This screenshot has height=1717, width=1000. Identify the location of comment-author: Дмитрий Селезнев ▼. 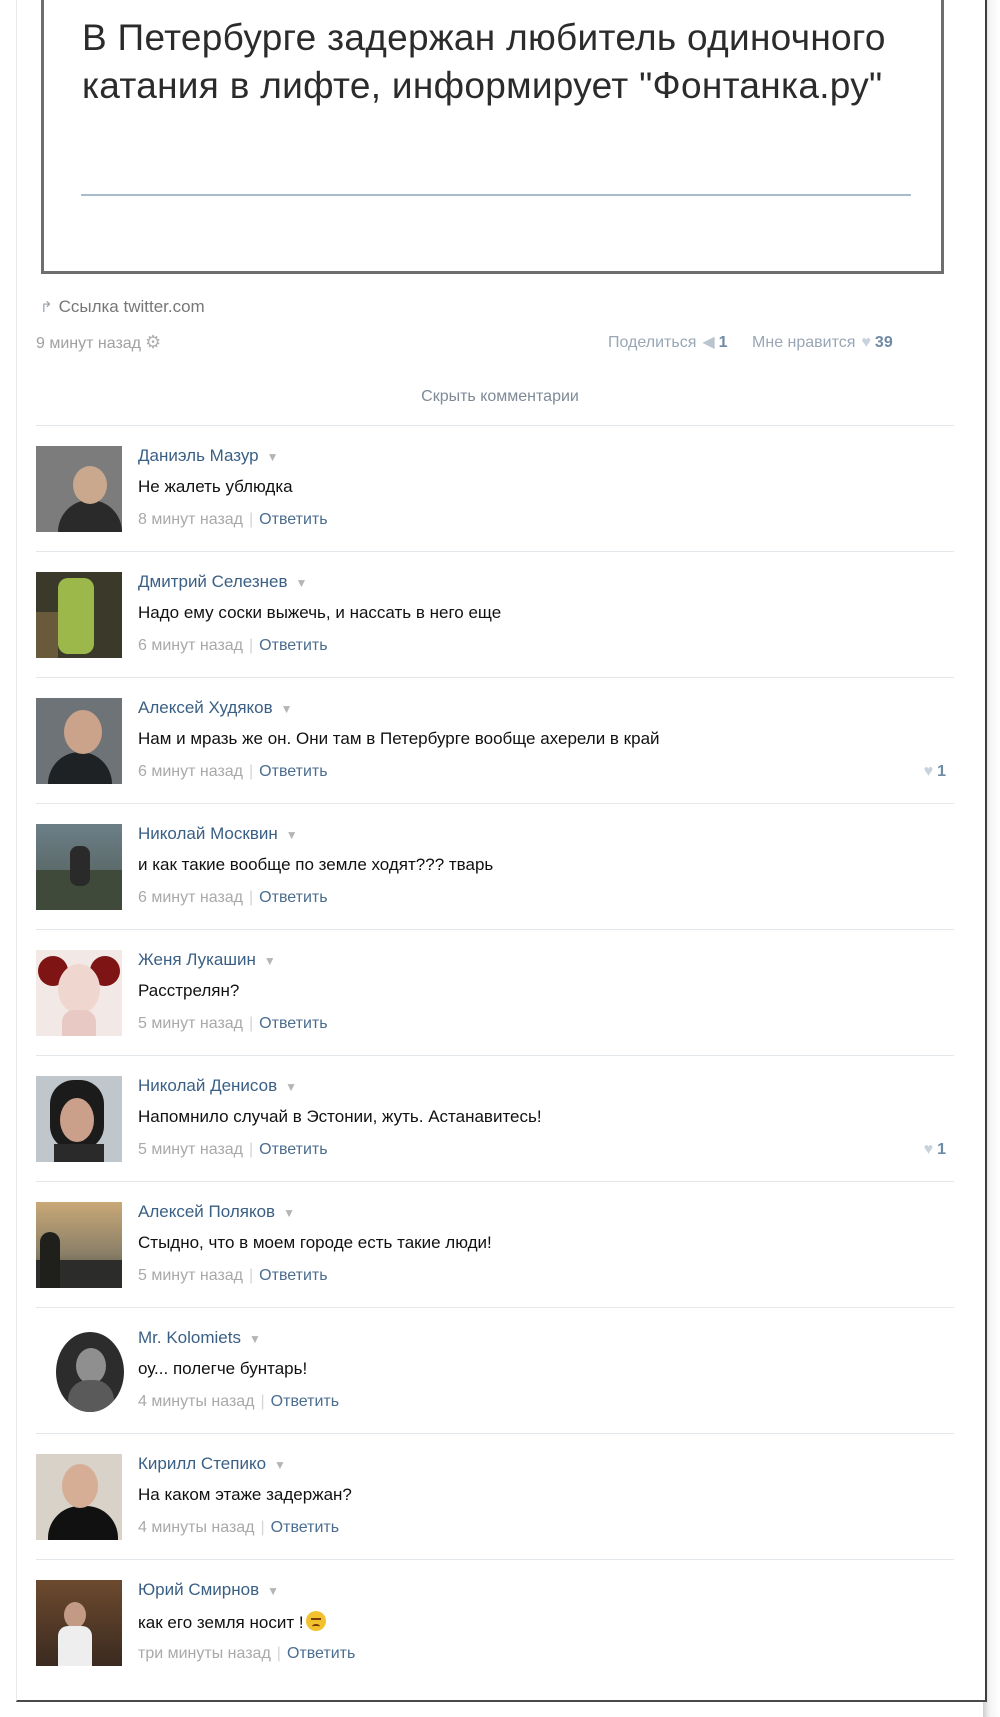
(222, 582).